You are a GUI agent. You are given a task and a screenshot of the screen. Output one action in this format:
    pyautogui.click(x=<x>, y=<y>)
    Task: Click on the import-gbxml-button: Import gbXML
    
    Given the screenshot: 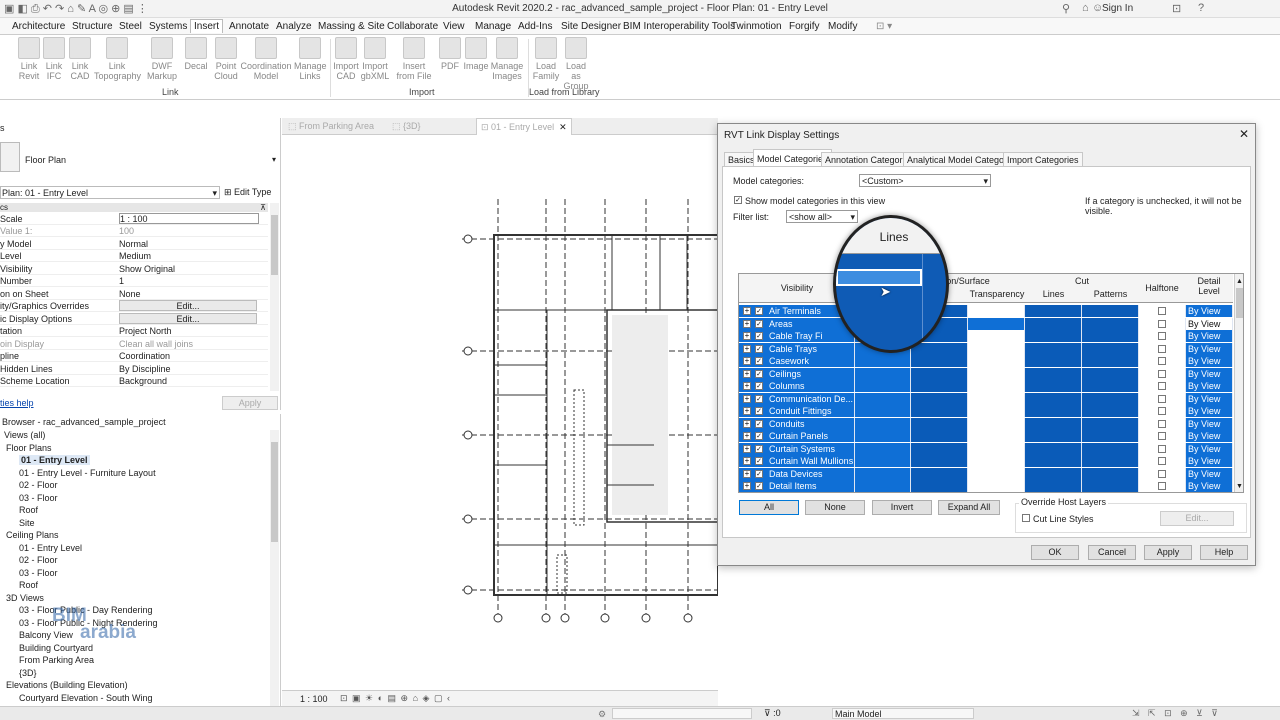 What is the action you would take?
    pyautogui.click(x=375, y=59)
    